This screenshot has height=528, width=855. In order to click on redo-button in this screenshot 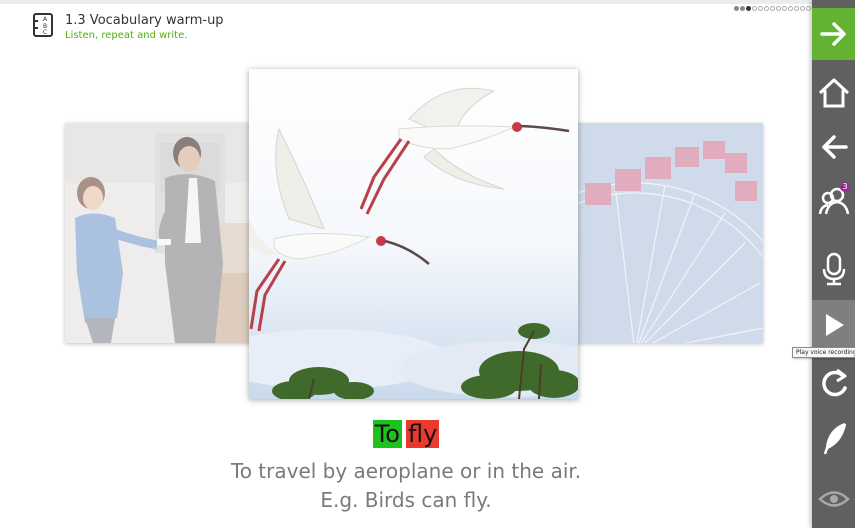, I will do `click(833, 383)`.